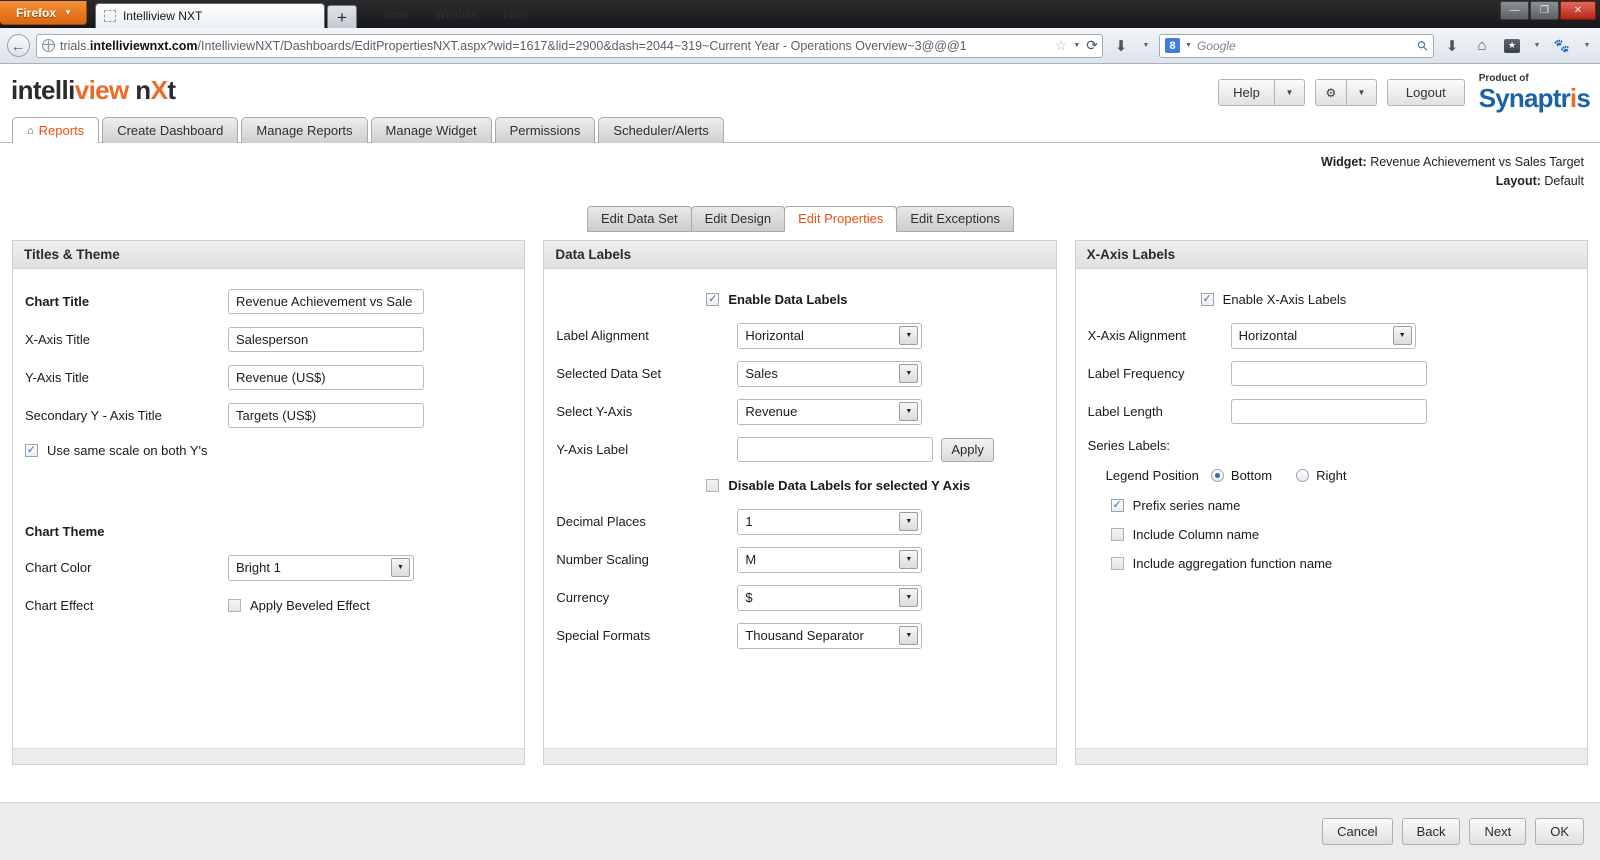  I want to click on chart-title-input: Revenue Achievement vs Sale, so click(326, 302).